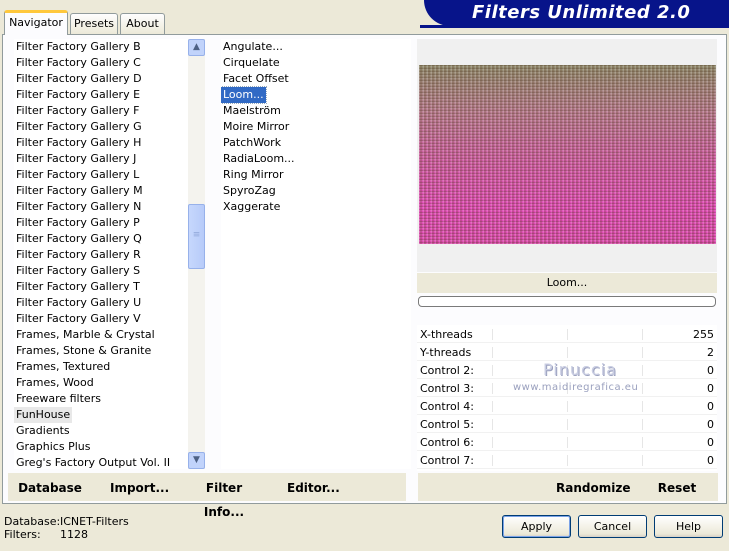 The height and width of the screenshot is (551, 729). What do you see at coordinates (43, 431) in the screenshot?
I see `category-item: Gradients` at bounding box center [43, 431].